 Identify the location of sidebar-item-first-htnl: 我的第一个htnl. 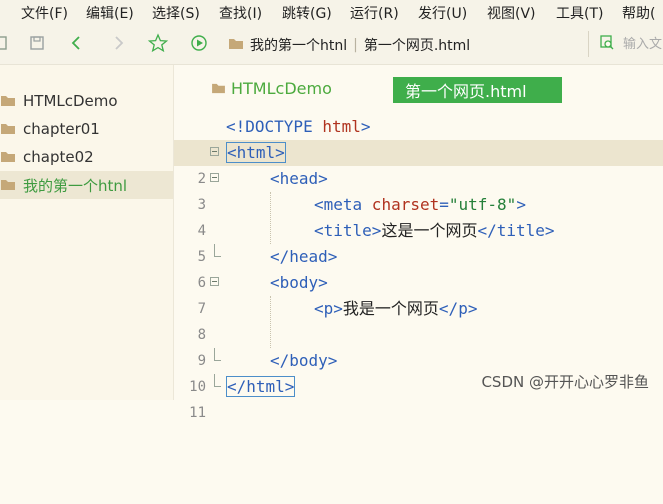
(86, 185).